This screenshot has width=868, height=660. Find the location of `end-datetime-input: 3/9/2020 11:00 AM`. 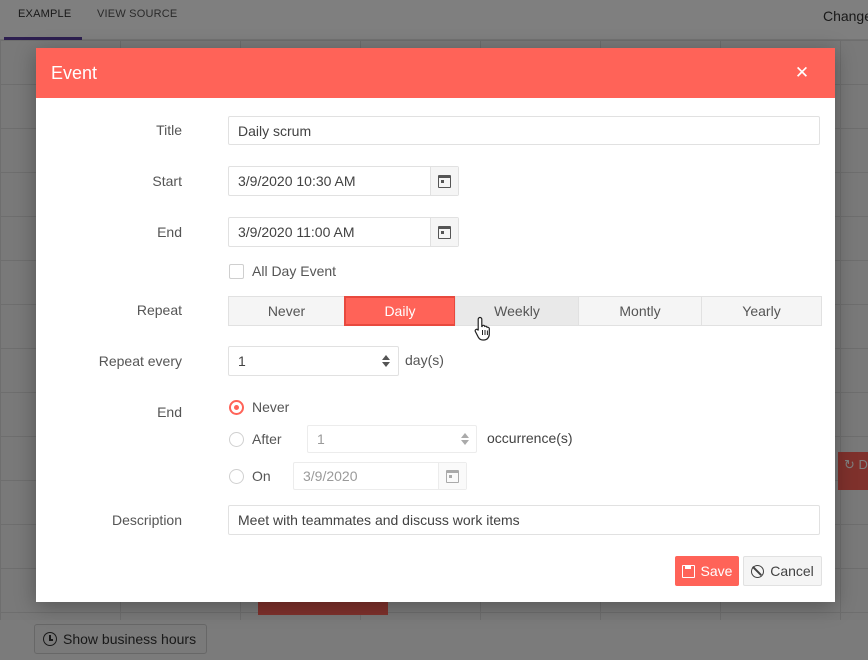

end-datetime-input: 3/9/2020 11:00 AM is located at coordinates (343, 232).